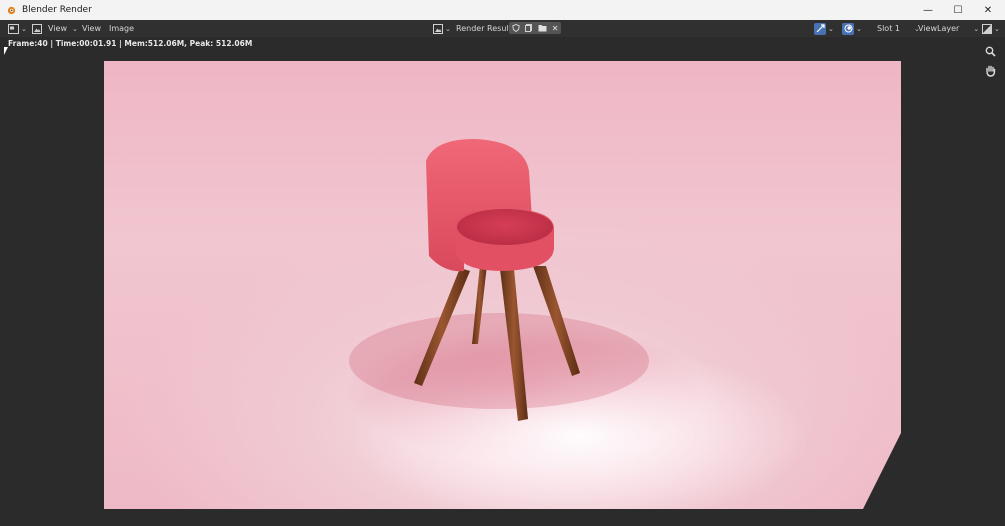 The image size is (1005, 526). I want to click on zoom-icon, so click(990, 51).